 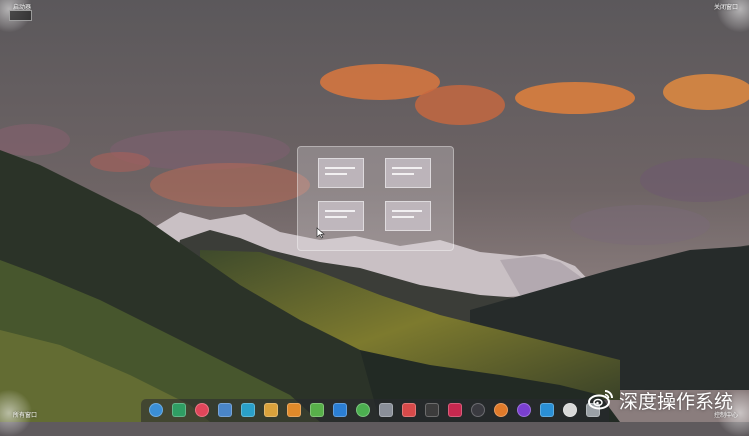 What do you see at coordinates (25, 415) in the screenshot?
I see `bottom-left-corner-label: 所有窗口` at bounding box center [25, 415].